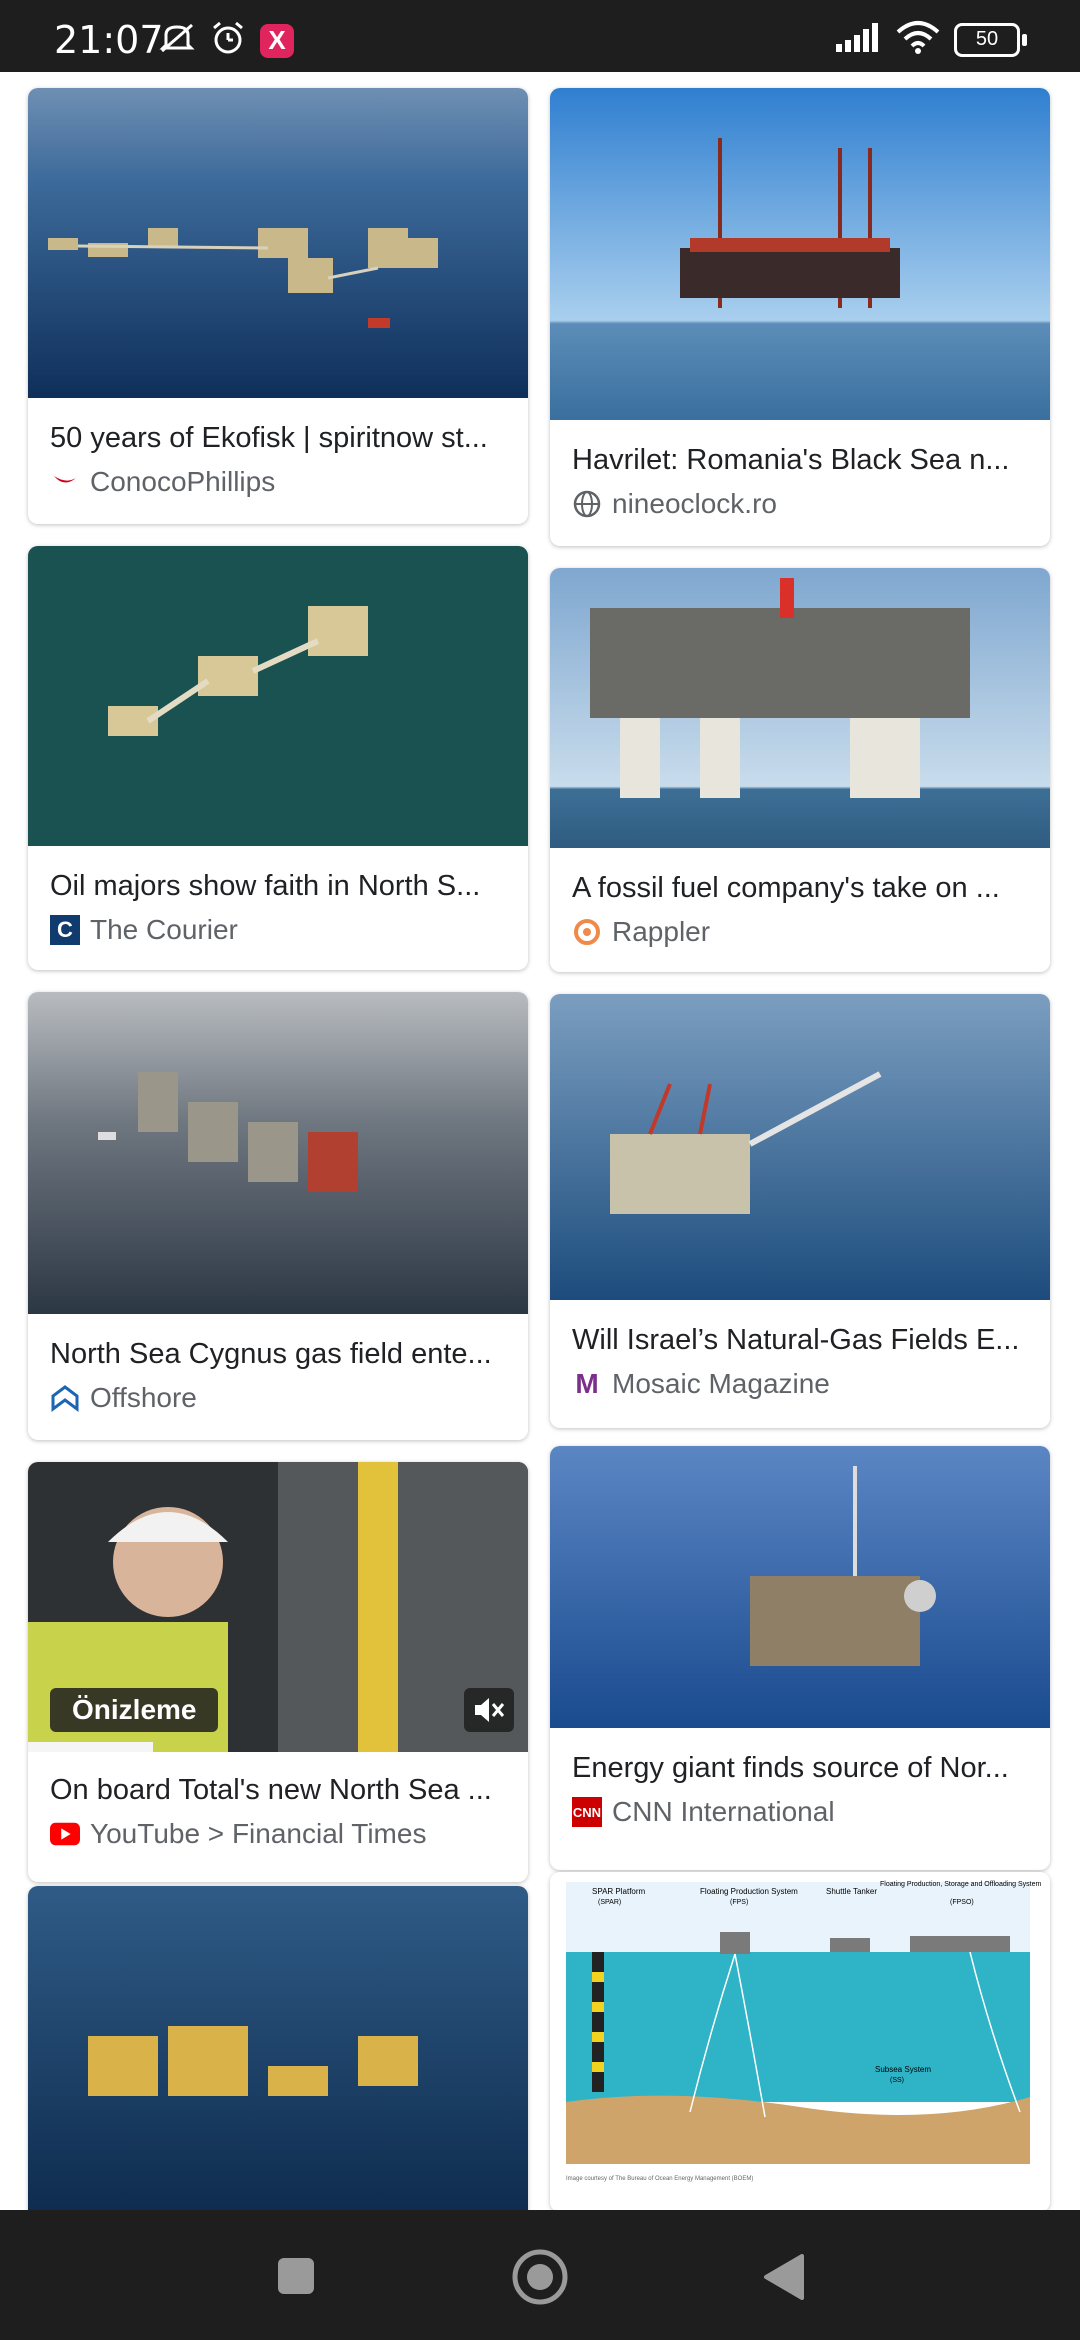 The image size is (1080, 2340). What do you see at coordinates (489, 1710) in the screenshot?
I see `mute-toggle-icon` at bounding box center [489, 1710].